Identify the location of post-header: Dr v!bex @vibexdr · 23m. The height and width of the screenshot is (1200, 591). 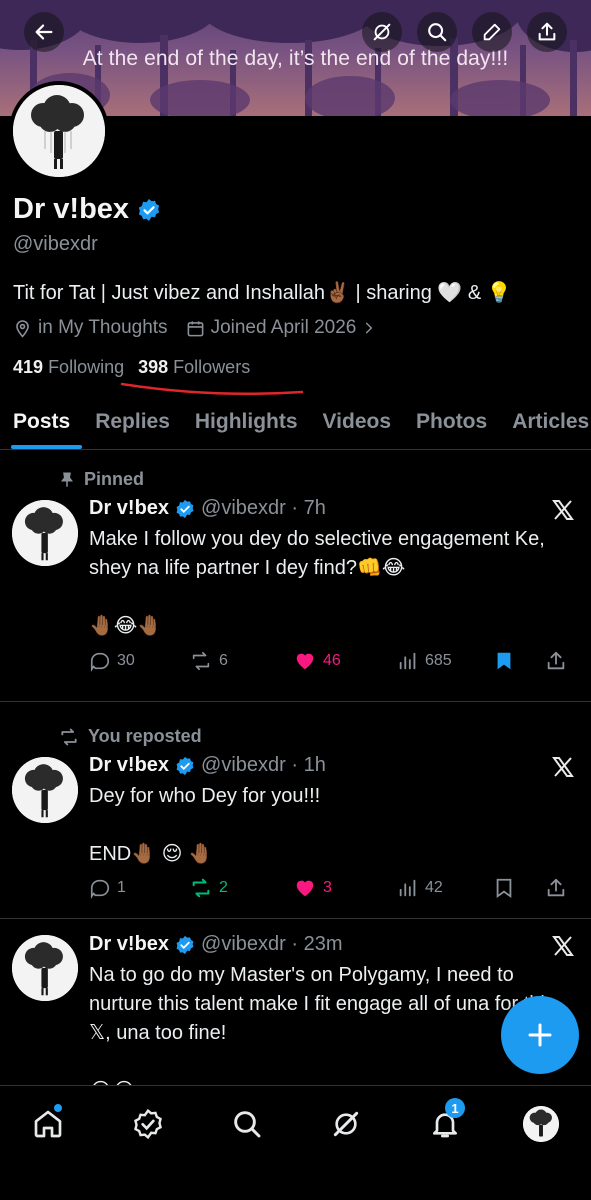
(216, 944).